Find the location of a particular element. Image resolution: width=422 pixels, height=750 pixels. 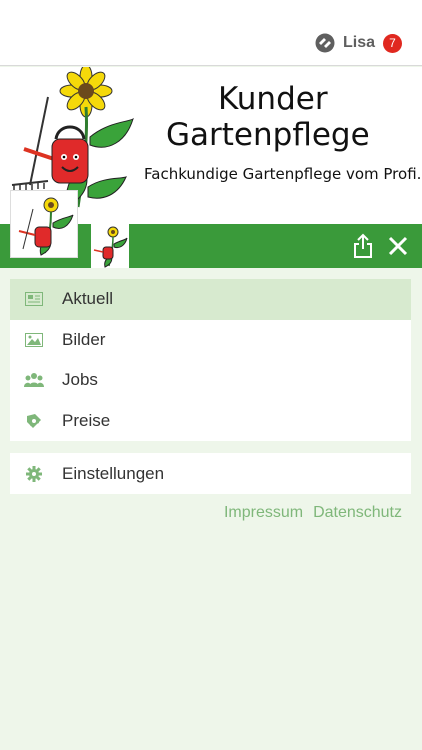

menu-item-bilder: Bilder is located at coordinates (210, 340).